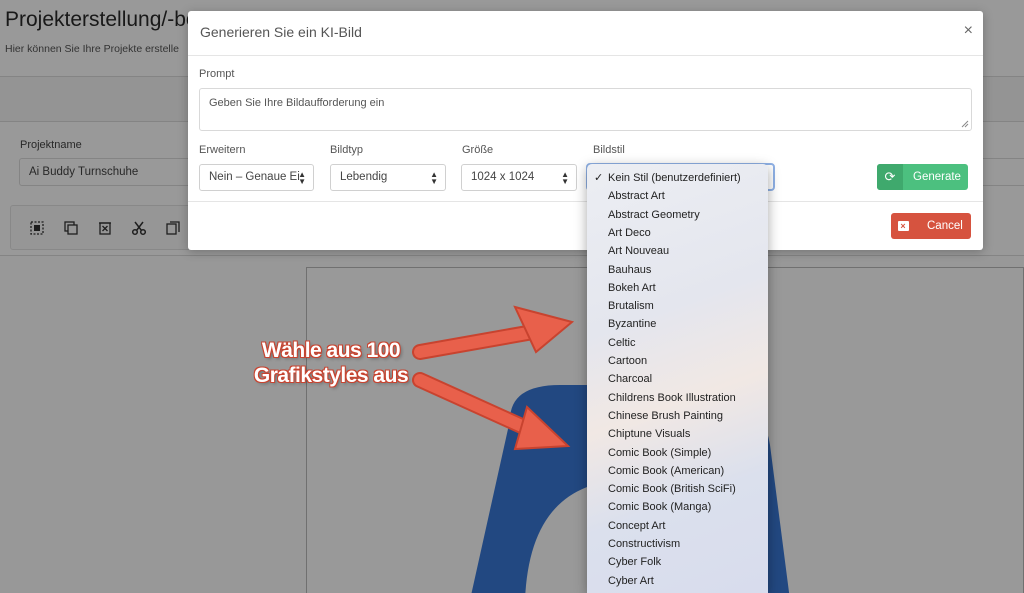 The height and width of the screenshot is (593, 1024). Describe the element at coordinates (331, 375) in the screenshot. I see `annotation-line-2: Grafikstyles aus` at that location.